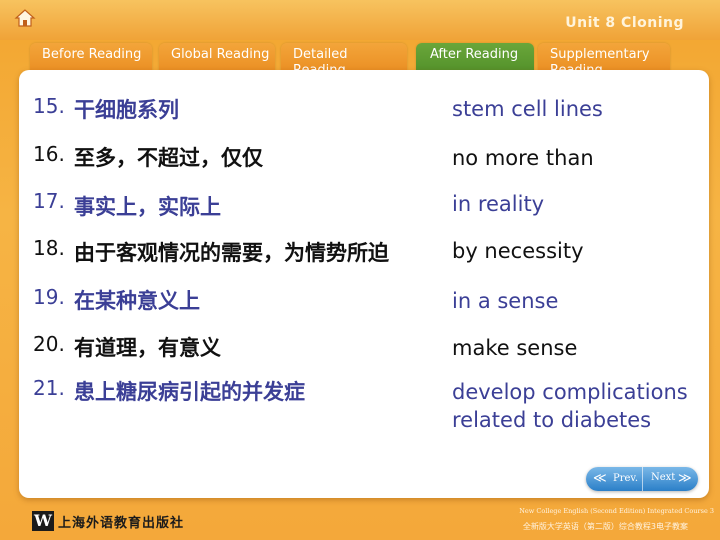  What do you see at coordinates (49, 344) in the screenshot?
I see `item-number: 20.` at bounding box center [49, 344].